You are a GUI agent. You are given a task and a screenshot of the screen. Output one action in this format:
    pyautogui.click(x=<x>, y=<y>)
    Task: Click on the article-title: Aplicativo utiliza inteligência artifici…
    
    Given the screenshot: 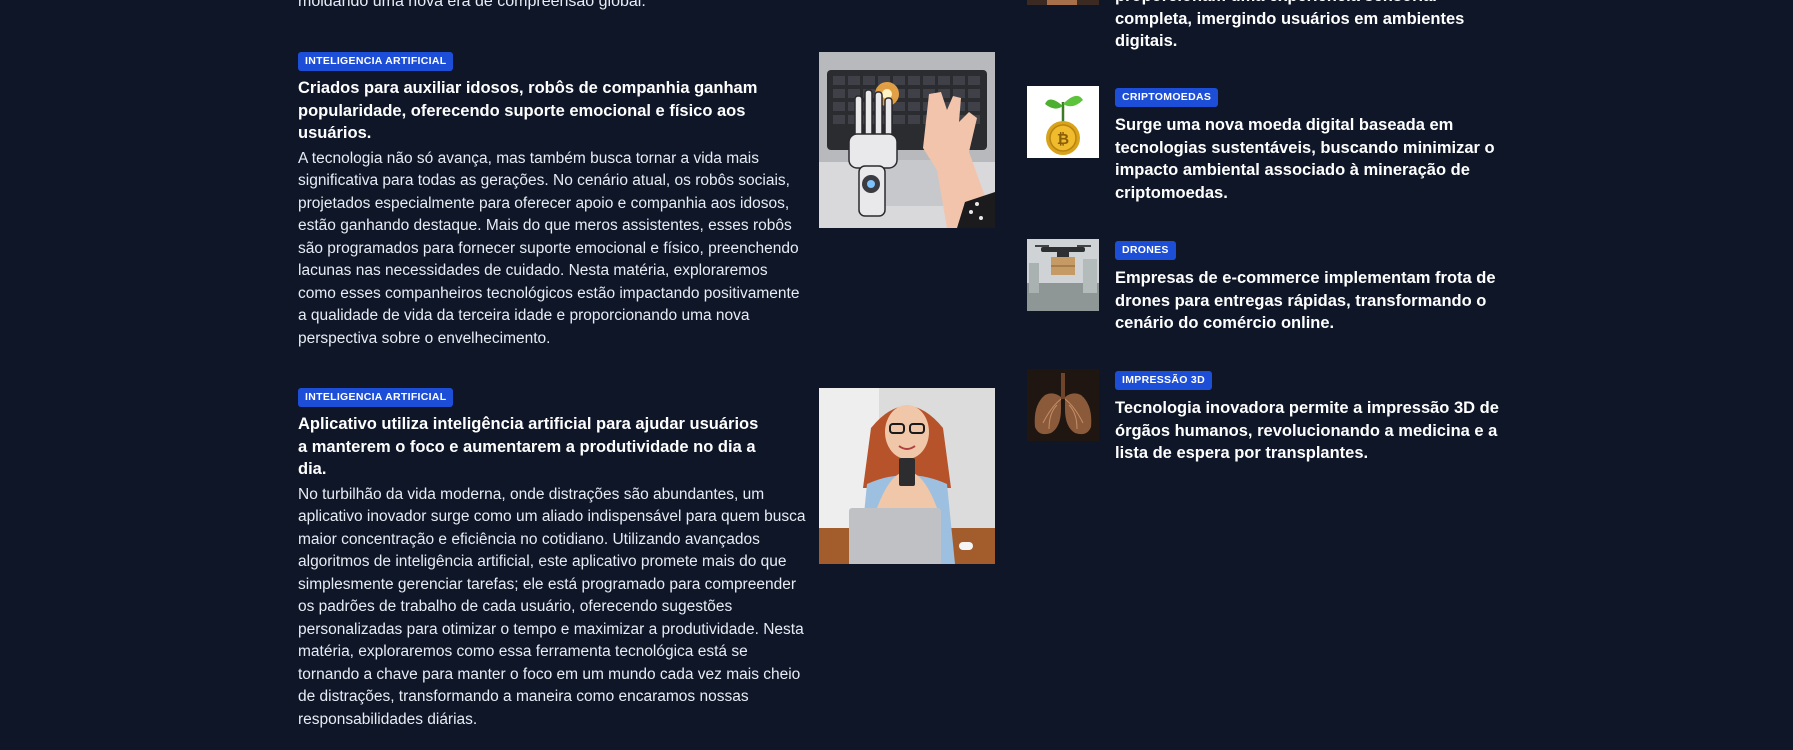 What is the action you would take?
    pyautogui.click(x=533, y=447)
    